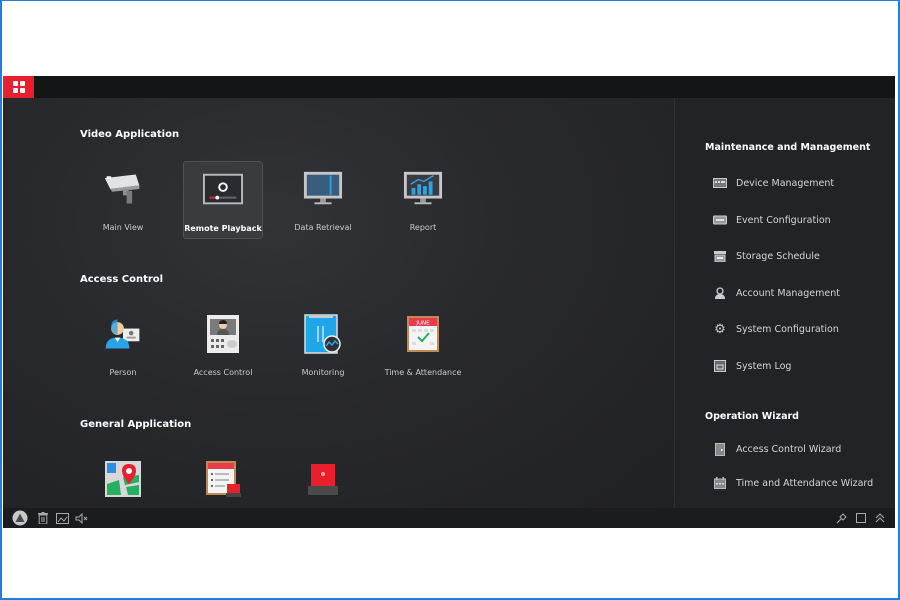 The image size is (900, 600). Describe the element at coordinates (323, 334) in the screenshot. I see `door-monitor-icon` at that location.